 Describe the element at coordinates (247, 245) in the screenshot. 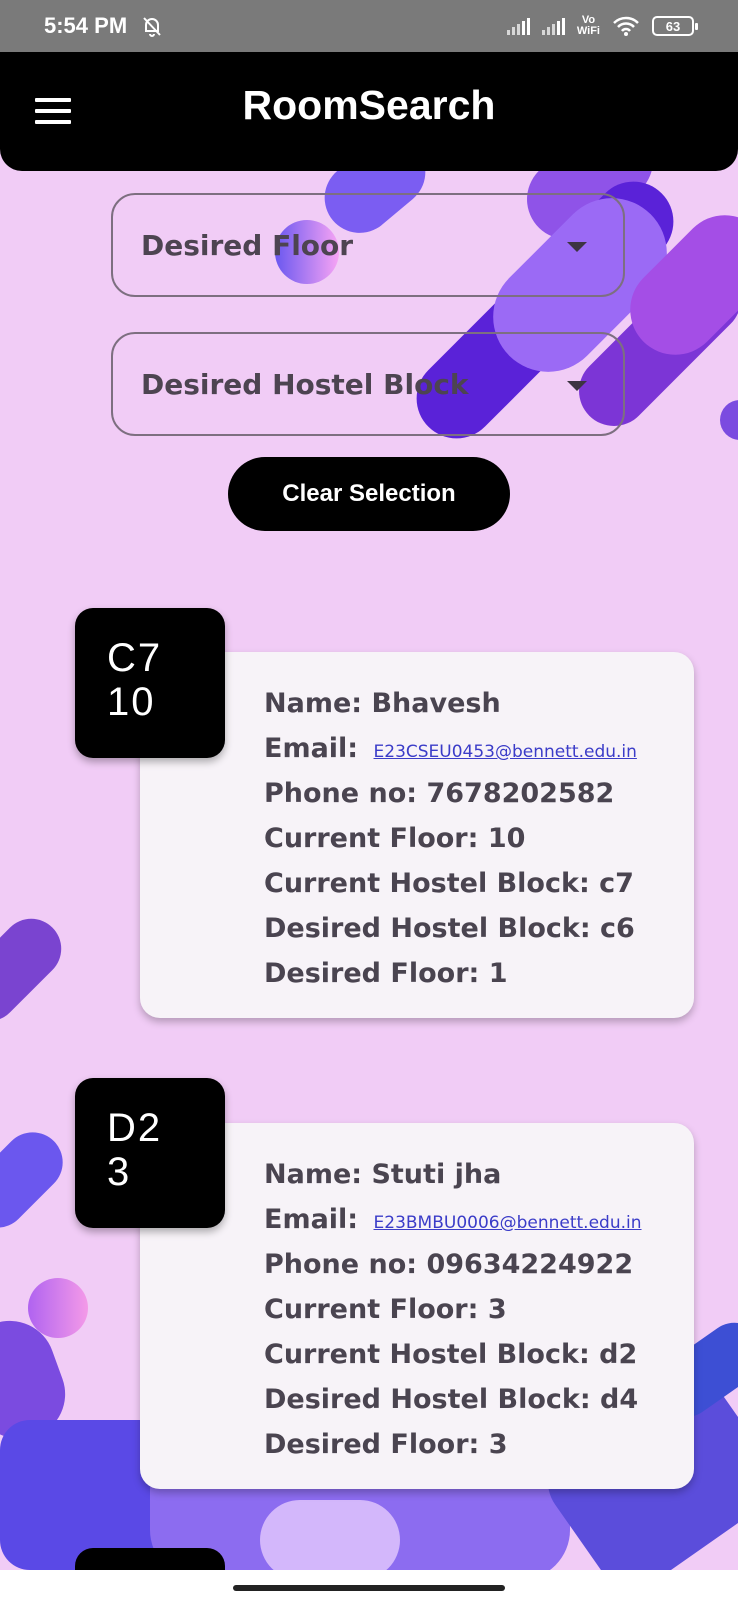

I see `desired-floor-placeholder: Desired Floor` at that location.